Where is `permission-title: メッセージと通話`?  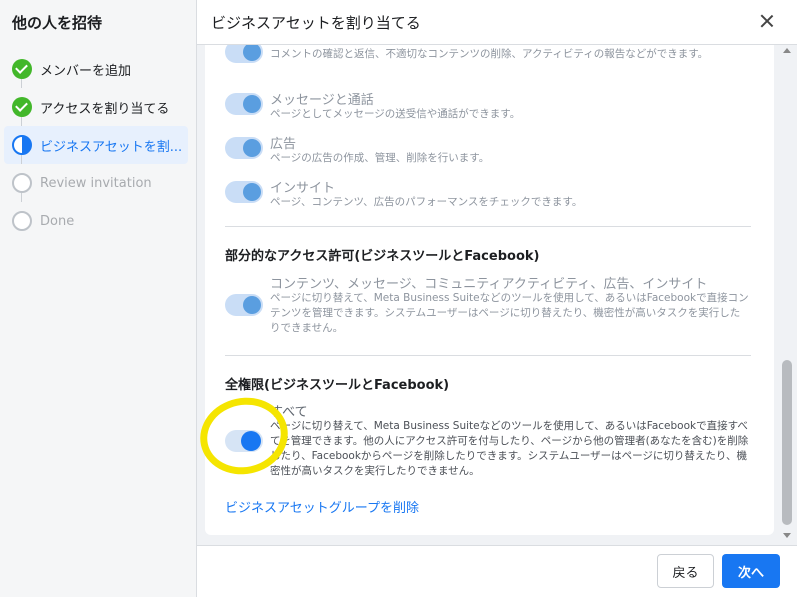
permission-title: メッセージと通話 is located at coordinates (322, 100).